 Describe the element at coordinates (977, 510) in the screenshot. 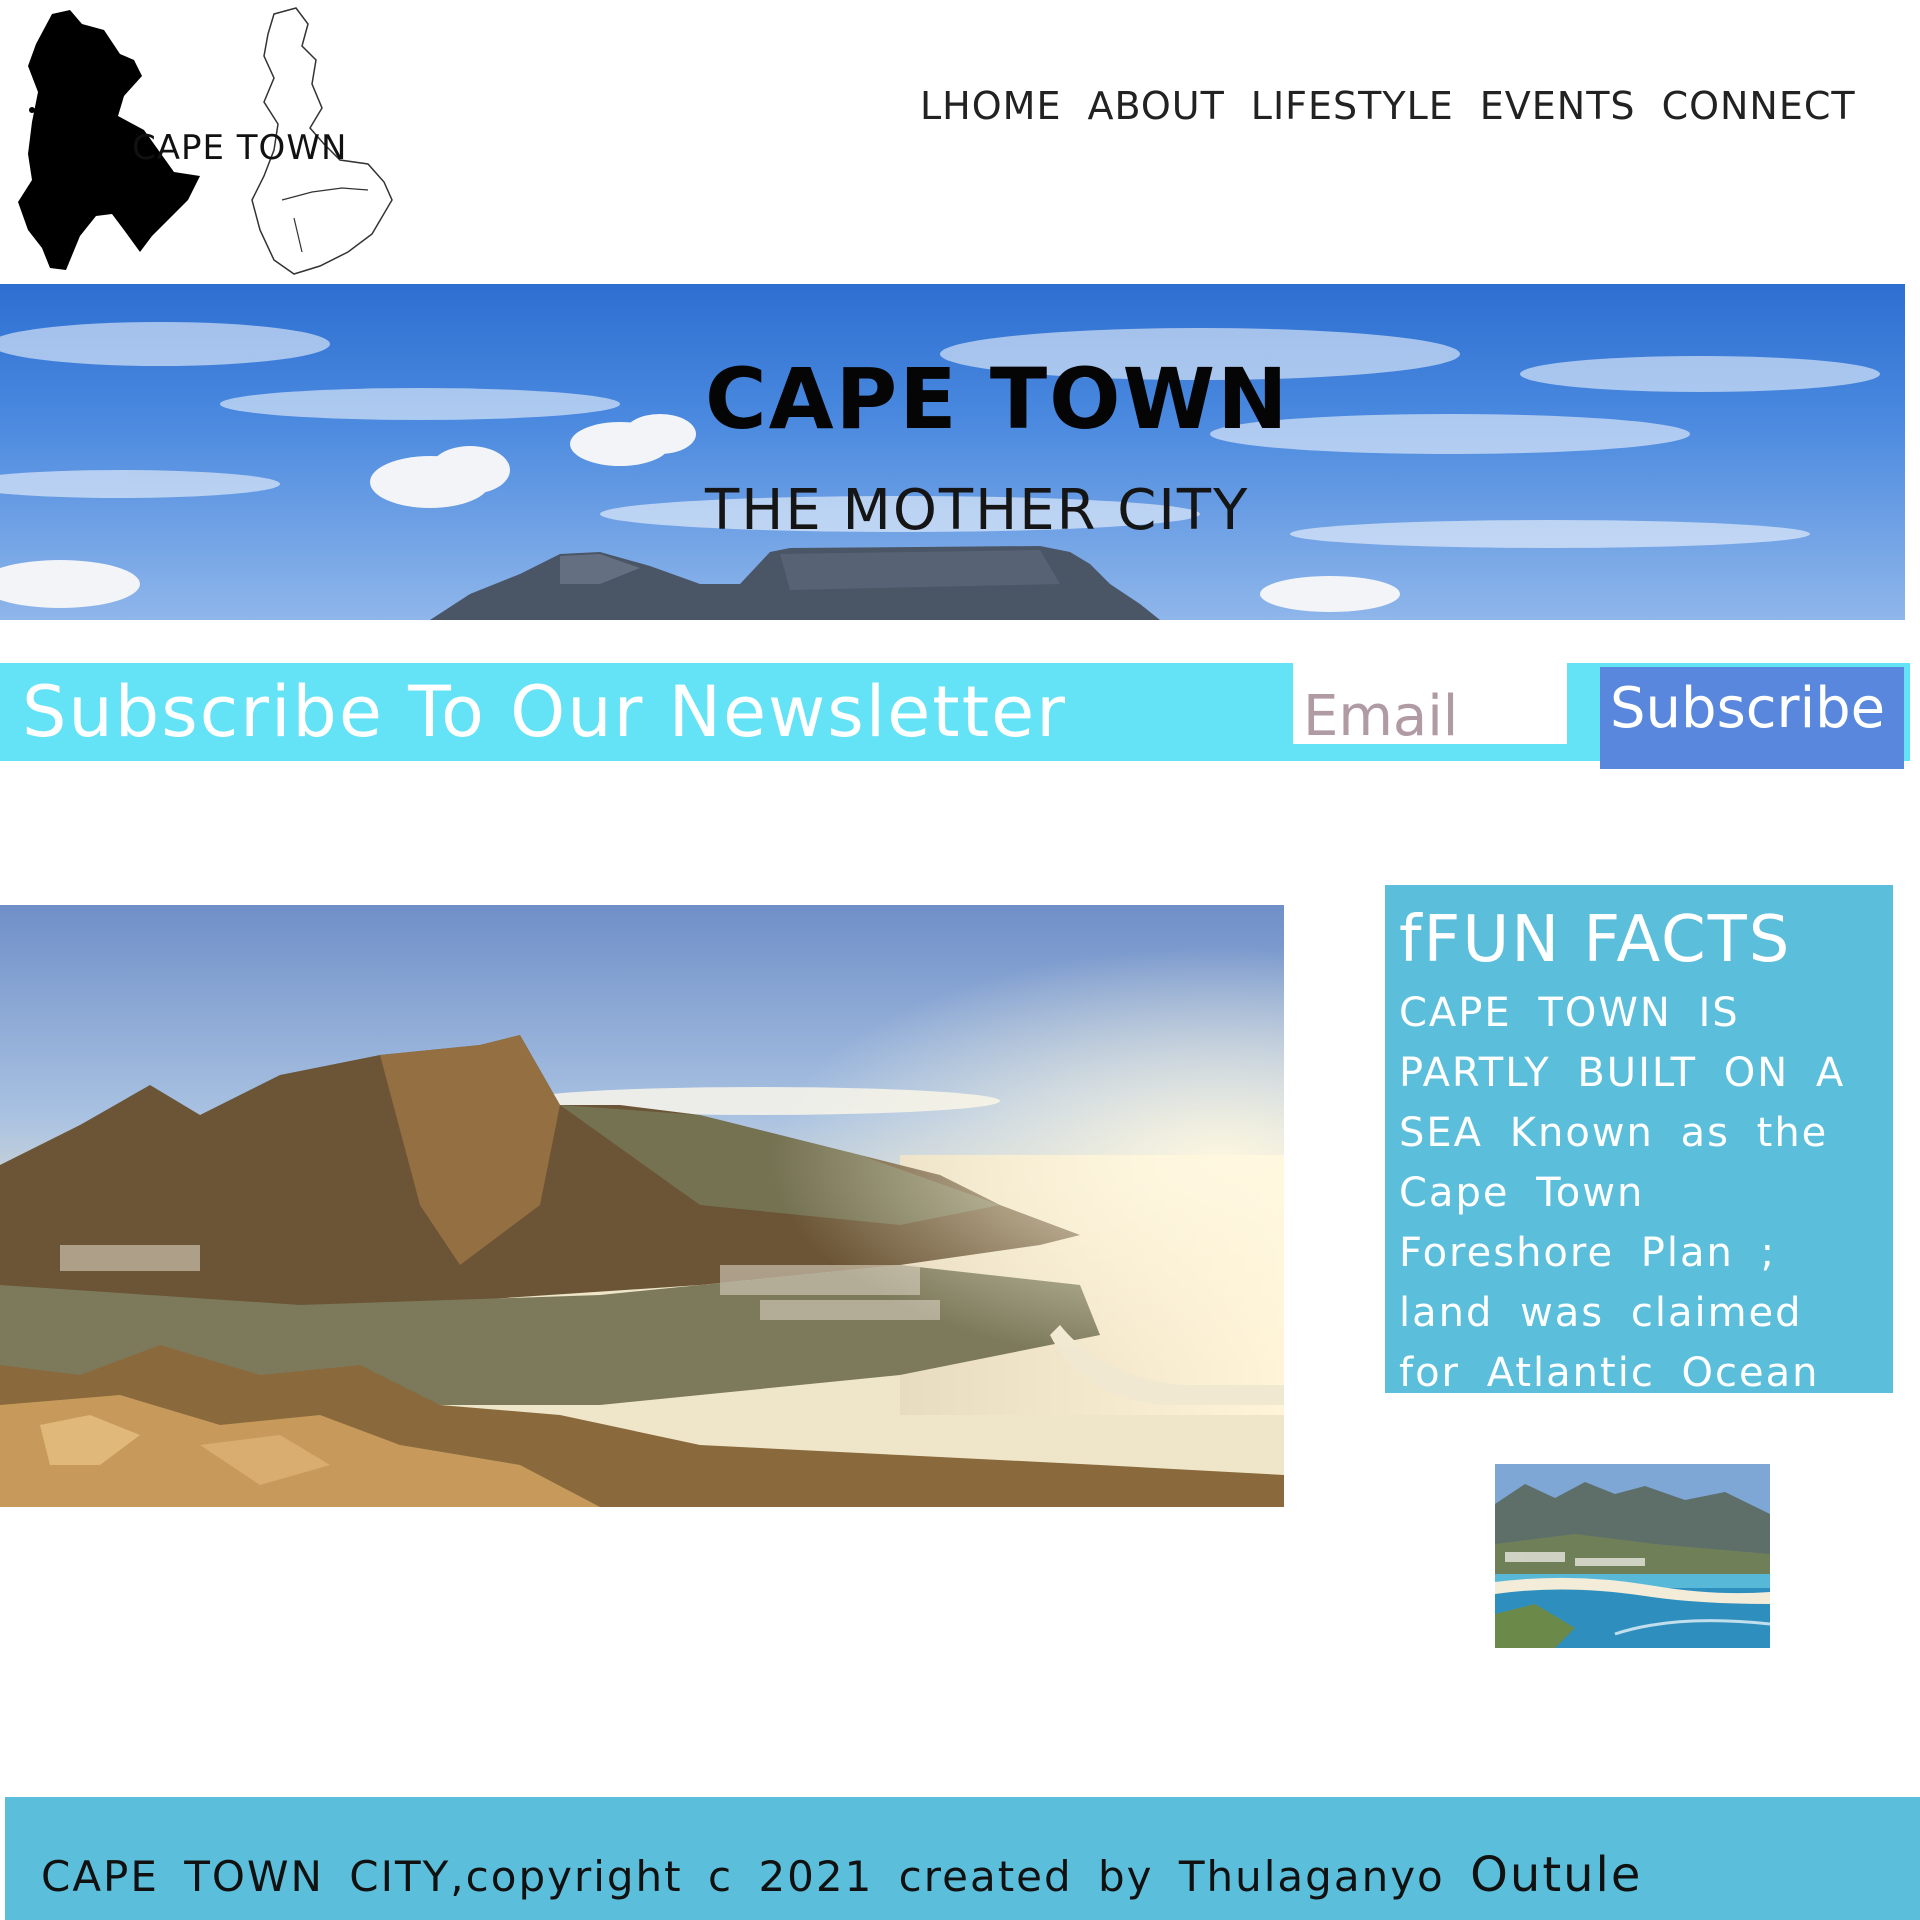

I see `hero-subtitle: THE MOTHER CITY` at that location.